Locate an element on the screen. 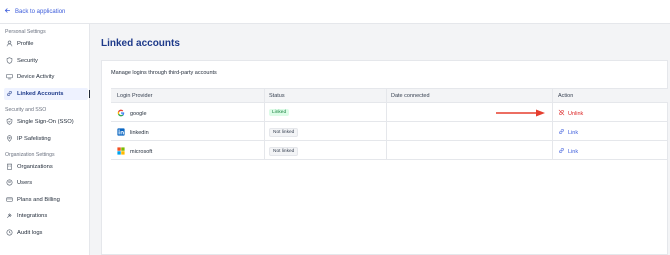 This screenshot has height=255, width=670. action-label: Unlink is located at coordinates (576, 113).